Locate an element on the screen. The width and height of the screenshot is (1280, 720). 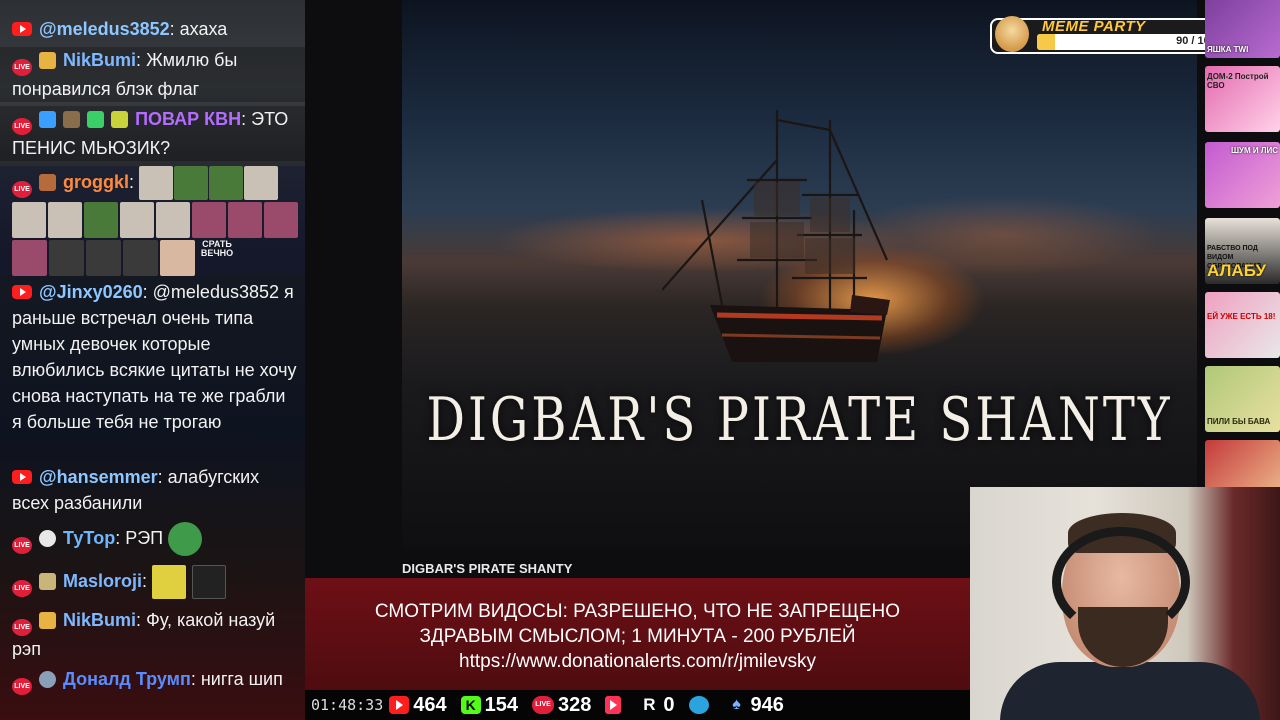
telegram-icon is located at coordinates (698, 705).